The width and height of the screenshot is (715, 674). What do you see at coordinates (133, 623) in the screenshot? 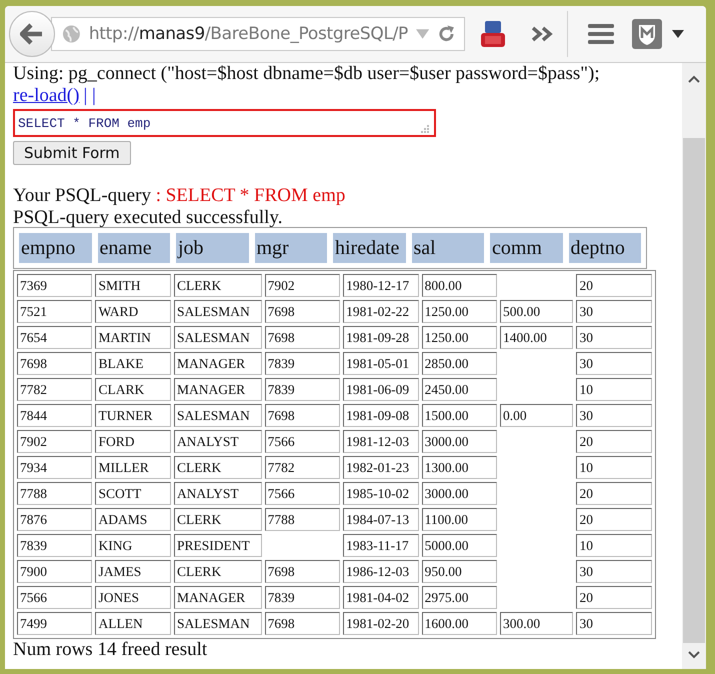
I see `table-cell: ALLEN` at bounding box center [133, 623].